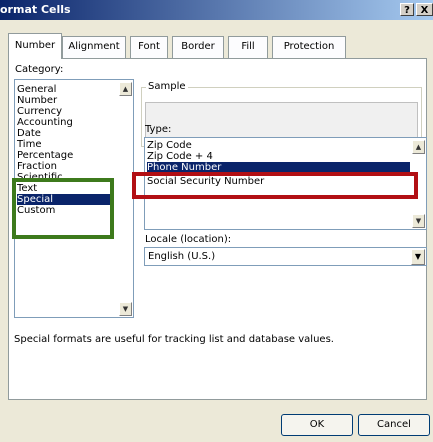  What do you see at coordinates (29, 133) in the screenshot?
I see `category-item-date: Date` at bounding box center [29, 133].